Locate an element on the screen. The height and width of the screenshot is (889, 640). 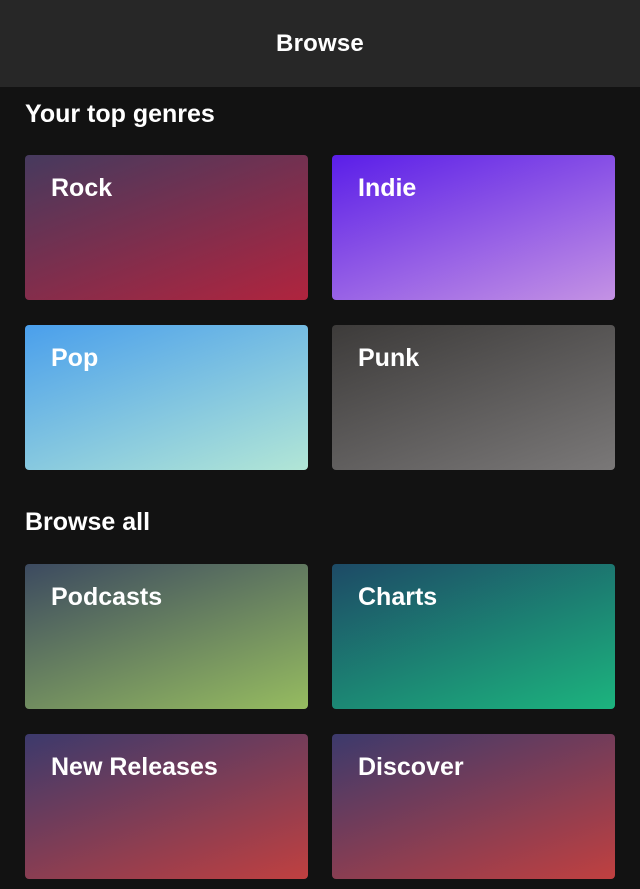
top-bar: Browse is located at coordinates (320, 43).